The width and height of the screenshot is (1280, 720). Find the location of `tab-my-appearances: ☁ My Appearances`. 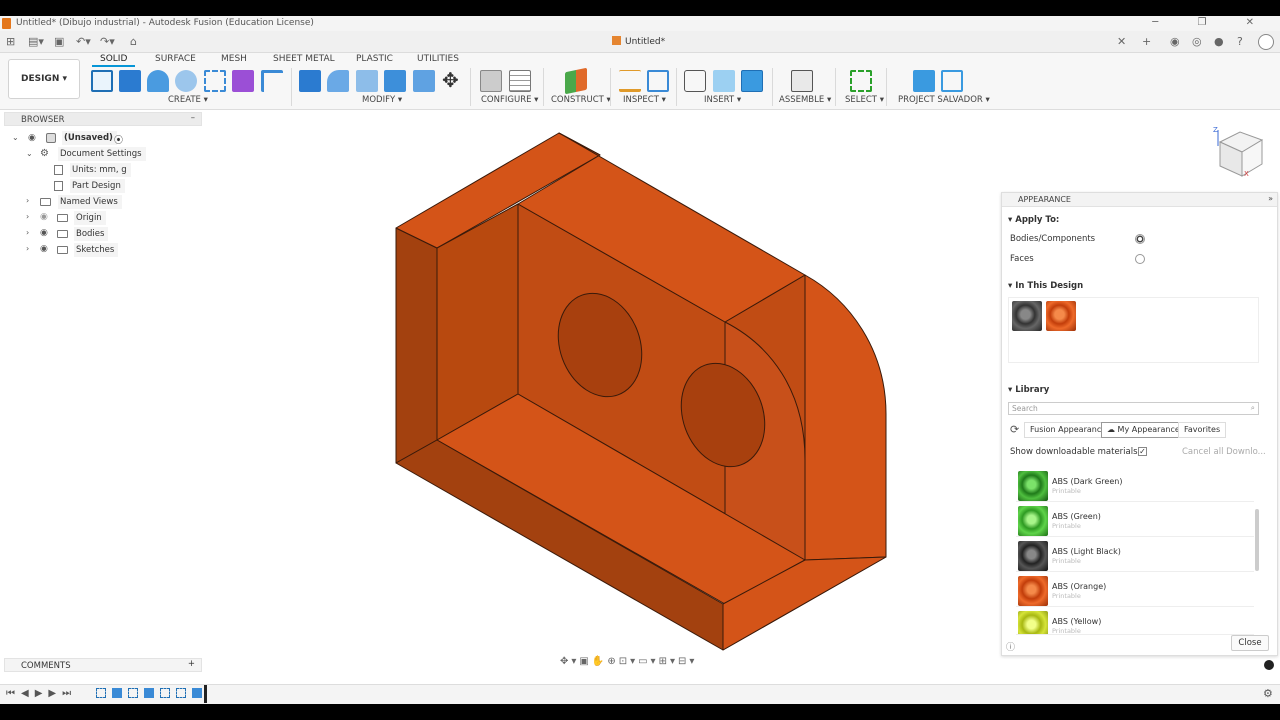

tab-my-appearances: ☁ My Appearances is located at coordinates (1145, 430).